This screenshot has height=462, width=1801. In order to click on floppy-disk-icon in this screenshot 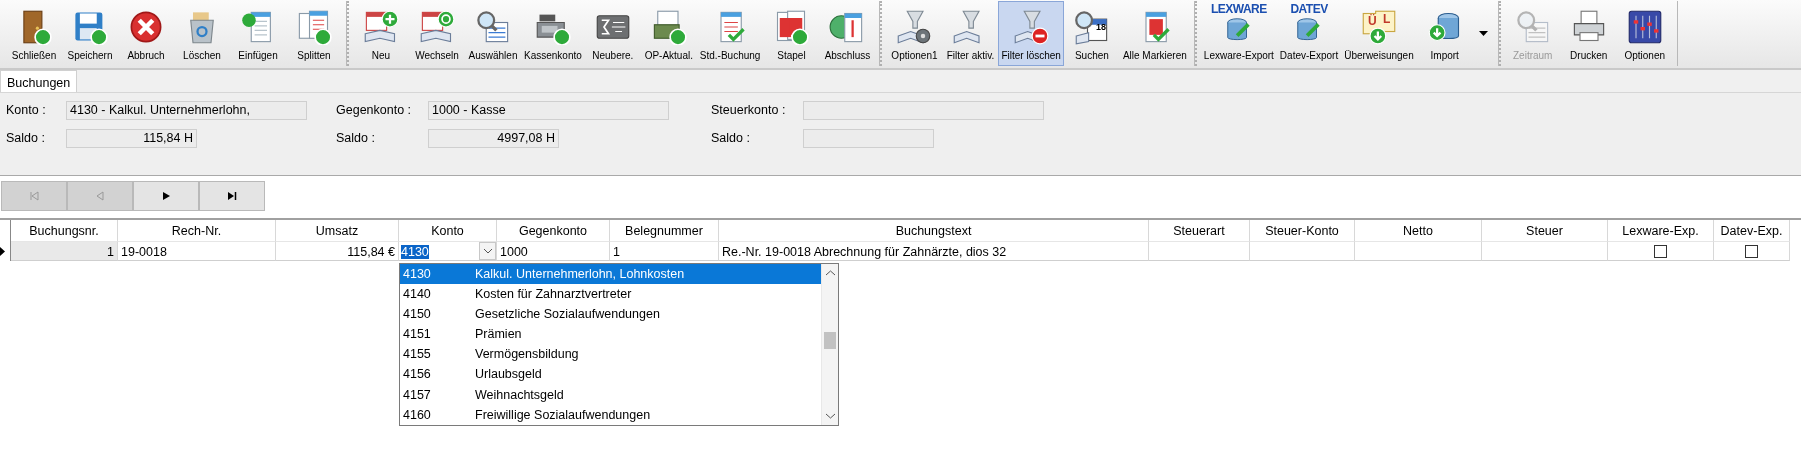, I will do `click(90, 27)`.